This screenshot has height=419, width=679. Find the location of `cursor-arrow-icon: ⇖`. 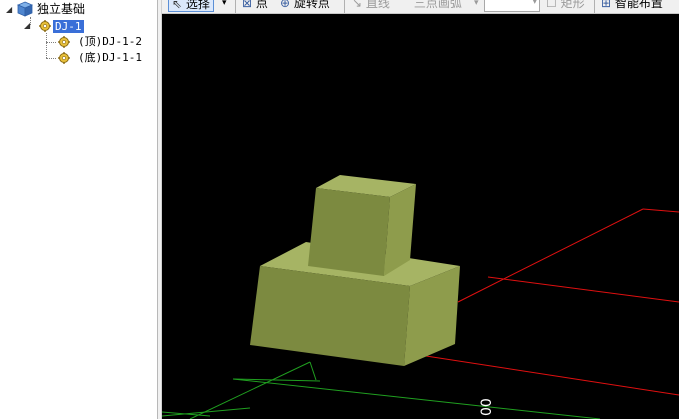

cursor-arrow-icon: ⇖ is located at coordinates (177, 5).